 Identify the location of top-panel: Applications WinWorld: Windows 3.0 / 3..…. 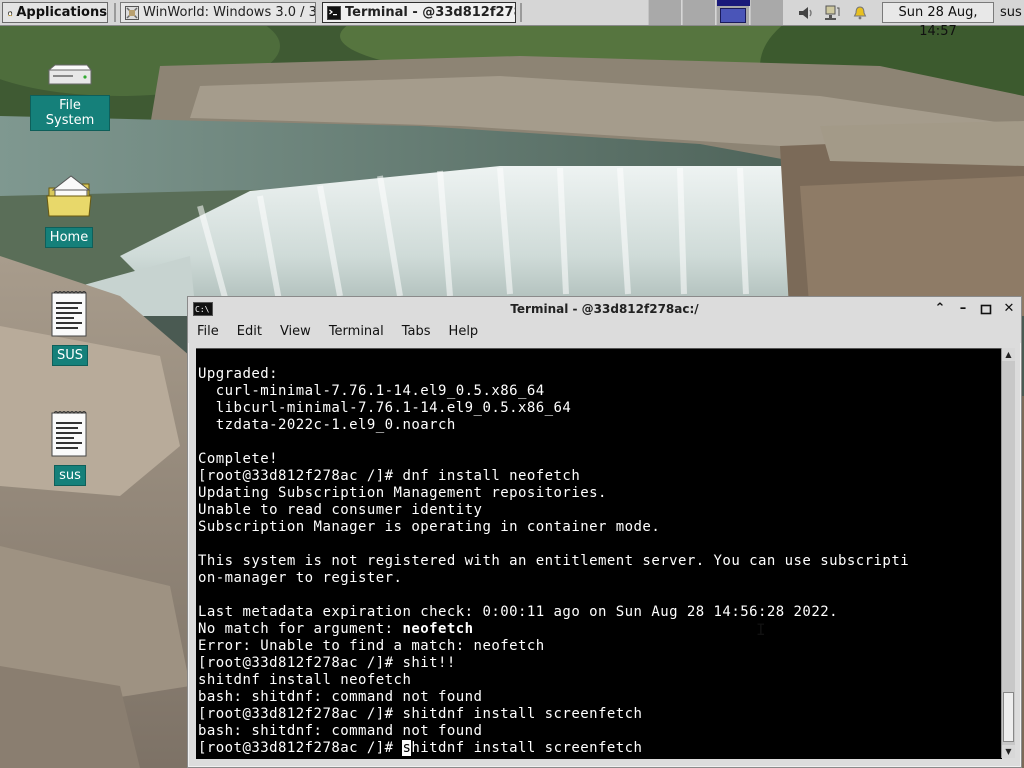
(512, 19).